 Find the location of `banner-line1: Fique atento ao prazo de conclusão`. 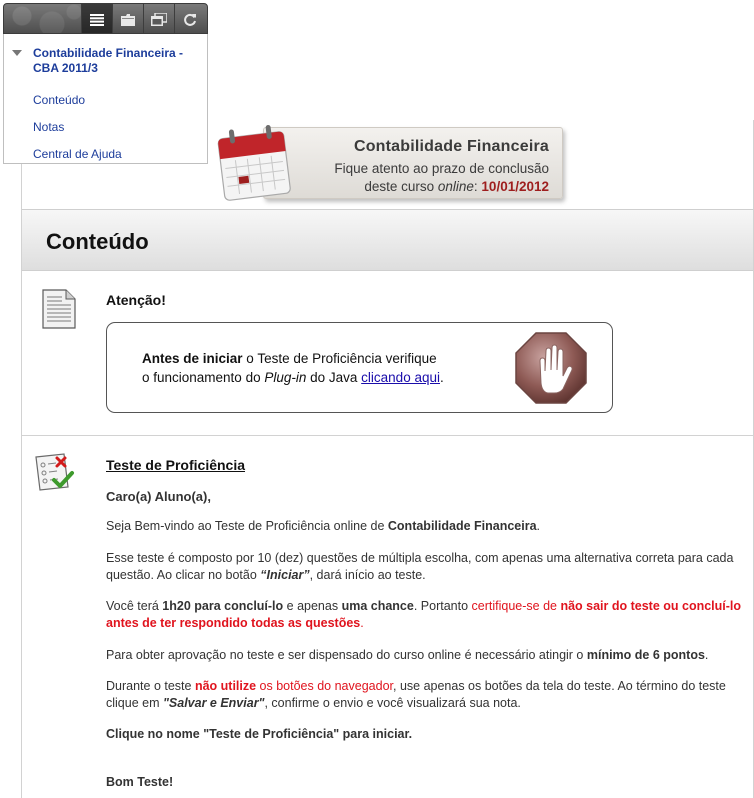

banner-line1: Fique atento ao prazo de conclusão is located at coordinates (441, 168).